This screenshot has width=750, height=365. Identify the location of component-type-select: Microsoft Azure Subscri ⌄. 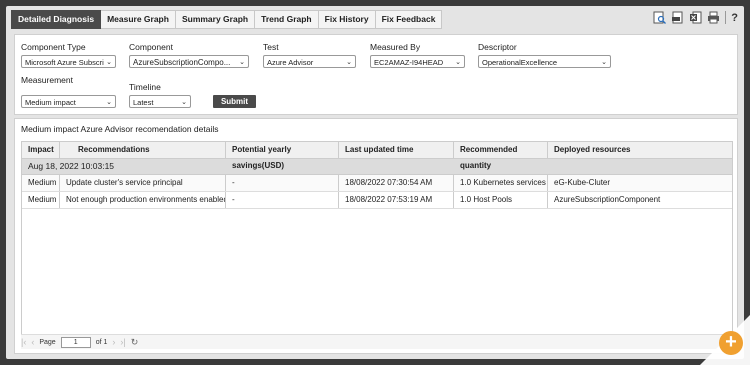
(68, 61).